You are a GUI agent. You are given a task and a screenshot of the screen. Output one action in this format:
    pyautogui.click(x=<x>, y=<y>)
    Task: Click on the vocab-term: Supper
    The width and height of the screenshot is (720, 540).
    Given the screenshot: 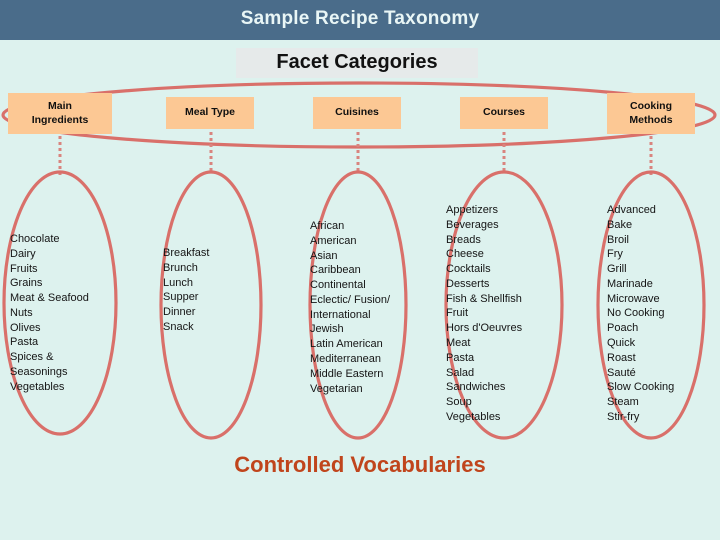 What is the action you would take?
    pyautogui.click(x=181, y=297)
    